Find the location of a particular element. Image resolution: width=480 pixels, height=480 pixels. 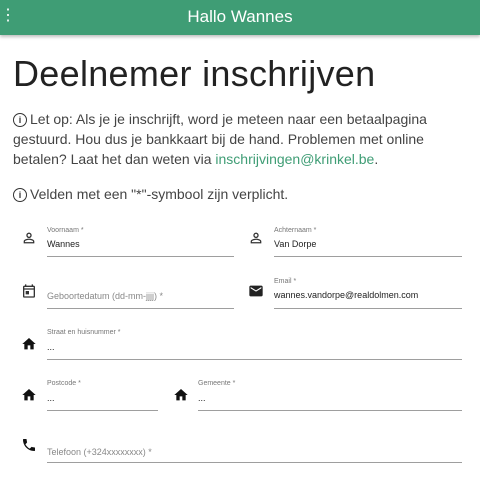

app-title: Hallo Wannes is located at coordinates (240, 16).